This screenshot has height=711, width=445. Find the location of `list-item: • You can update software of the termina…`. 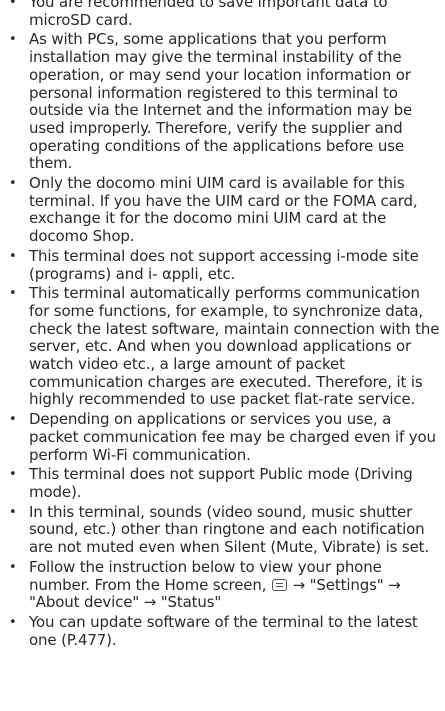

list-item: • You can update software of the termina… is located at coordinates (223, 630).